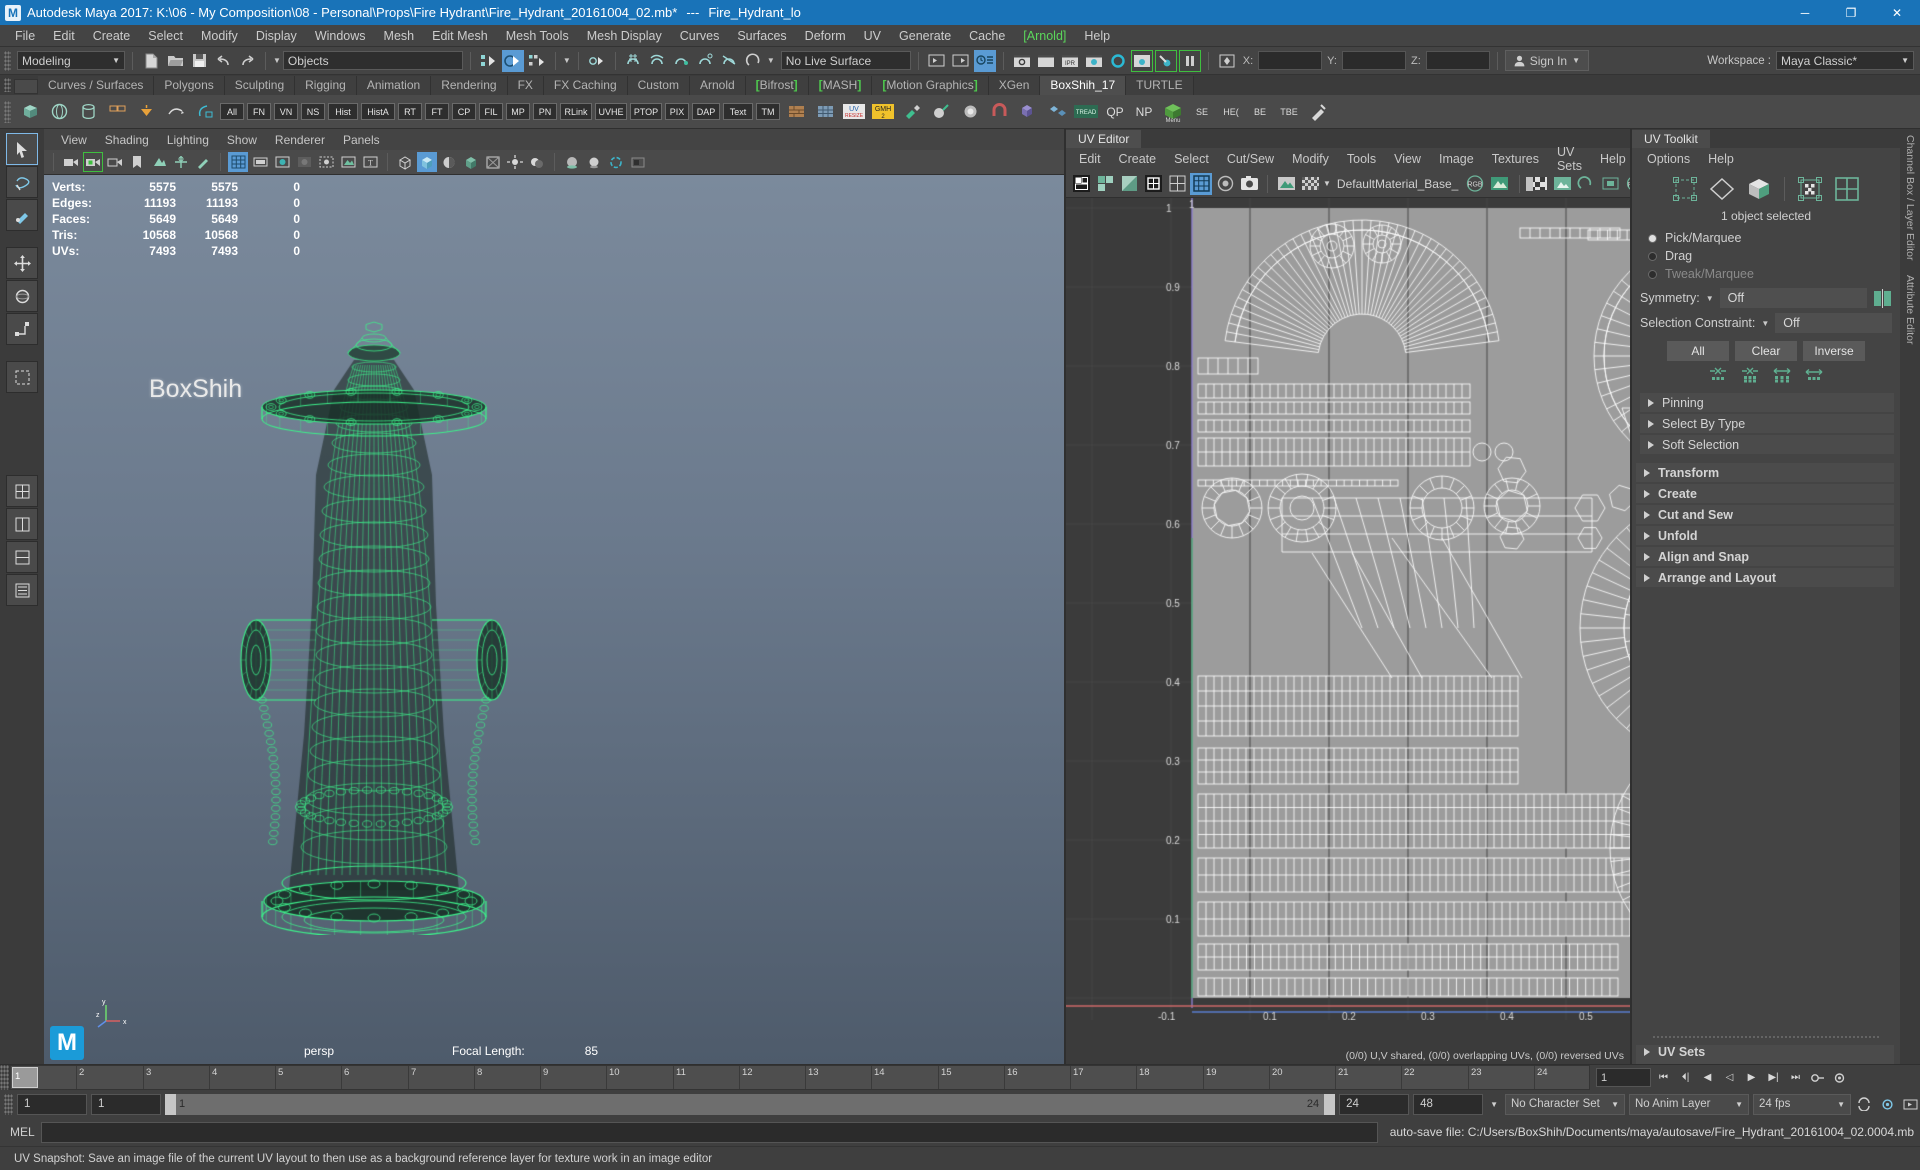  Describe the element at coordinates (1767, 402) in the screenshot. I see `section-pinning: Pinning` at that location.